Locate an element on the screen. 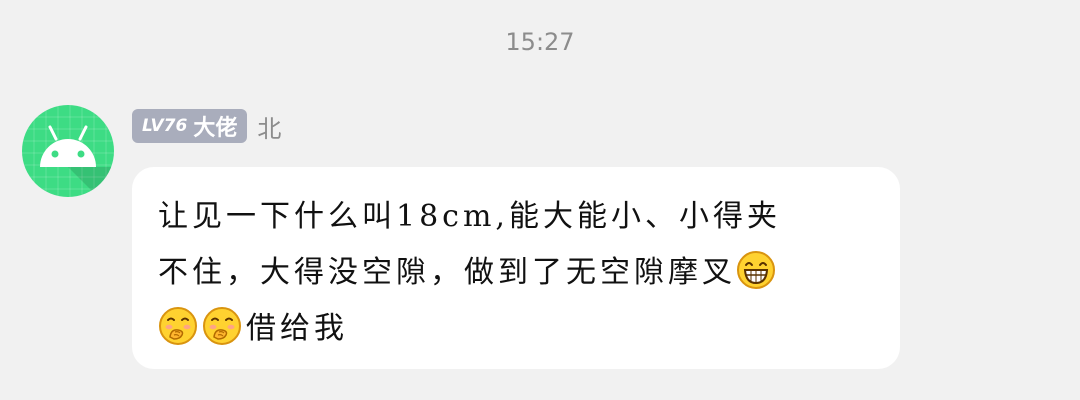 The width and height of the screenshot is (1080, 400). message-line-3-text: 借给我 is located at coordinates (297, 328).